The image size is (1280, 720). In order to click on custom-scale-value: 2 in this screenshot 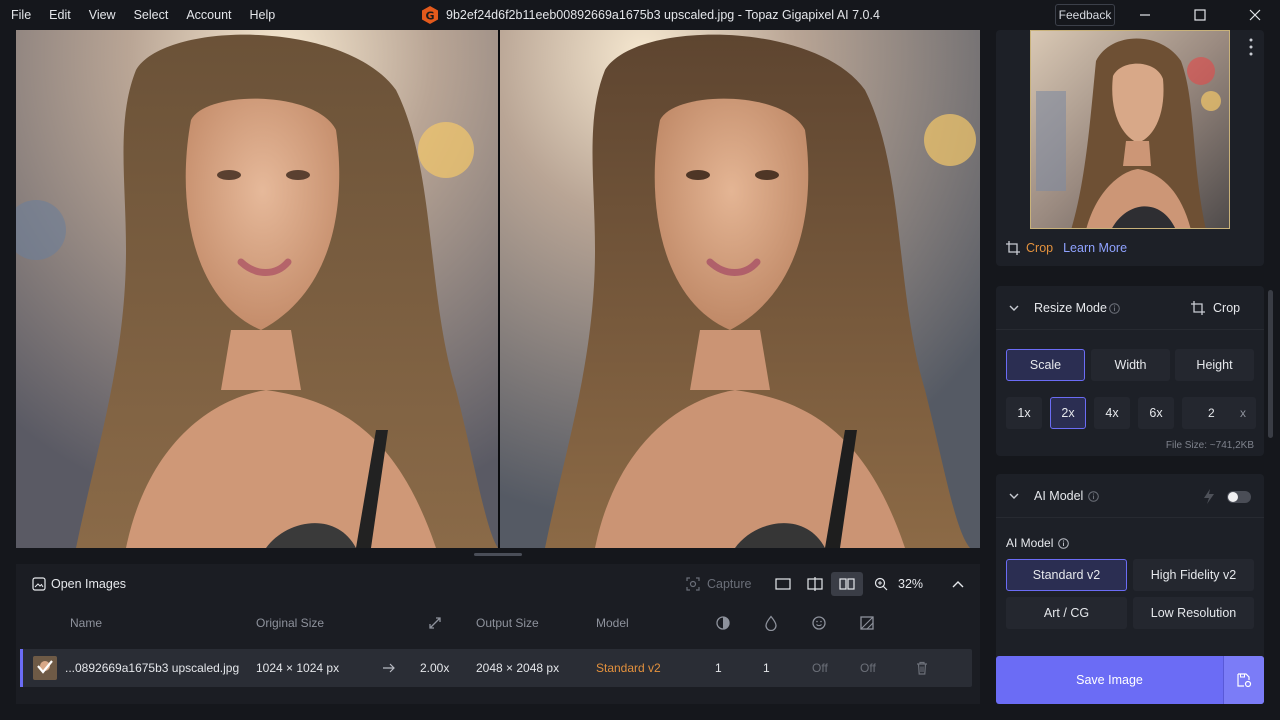, I will do `click(1211, 413)`.